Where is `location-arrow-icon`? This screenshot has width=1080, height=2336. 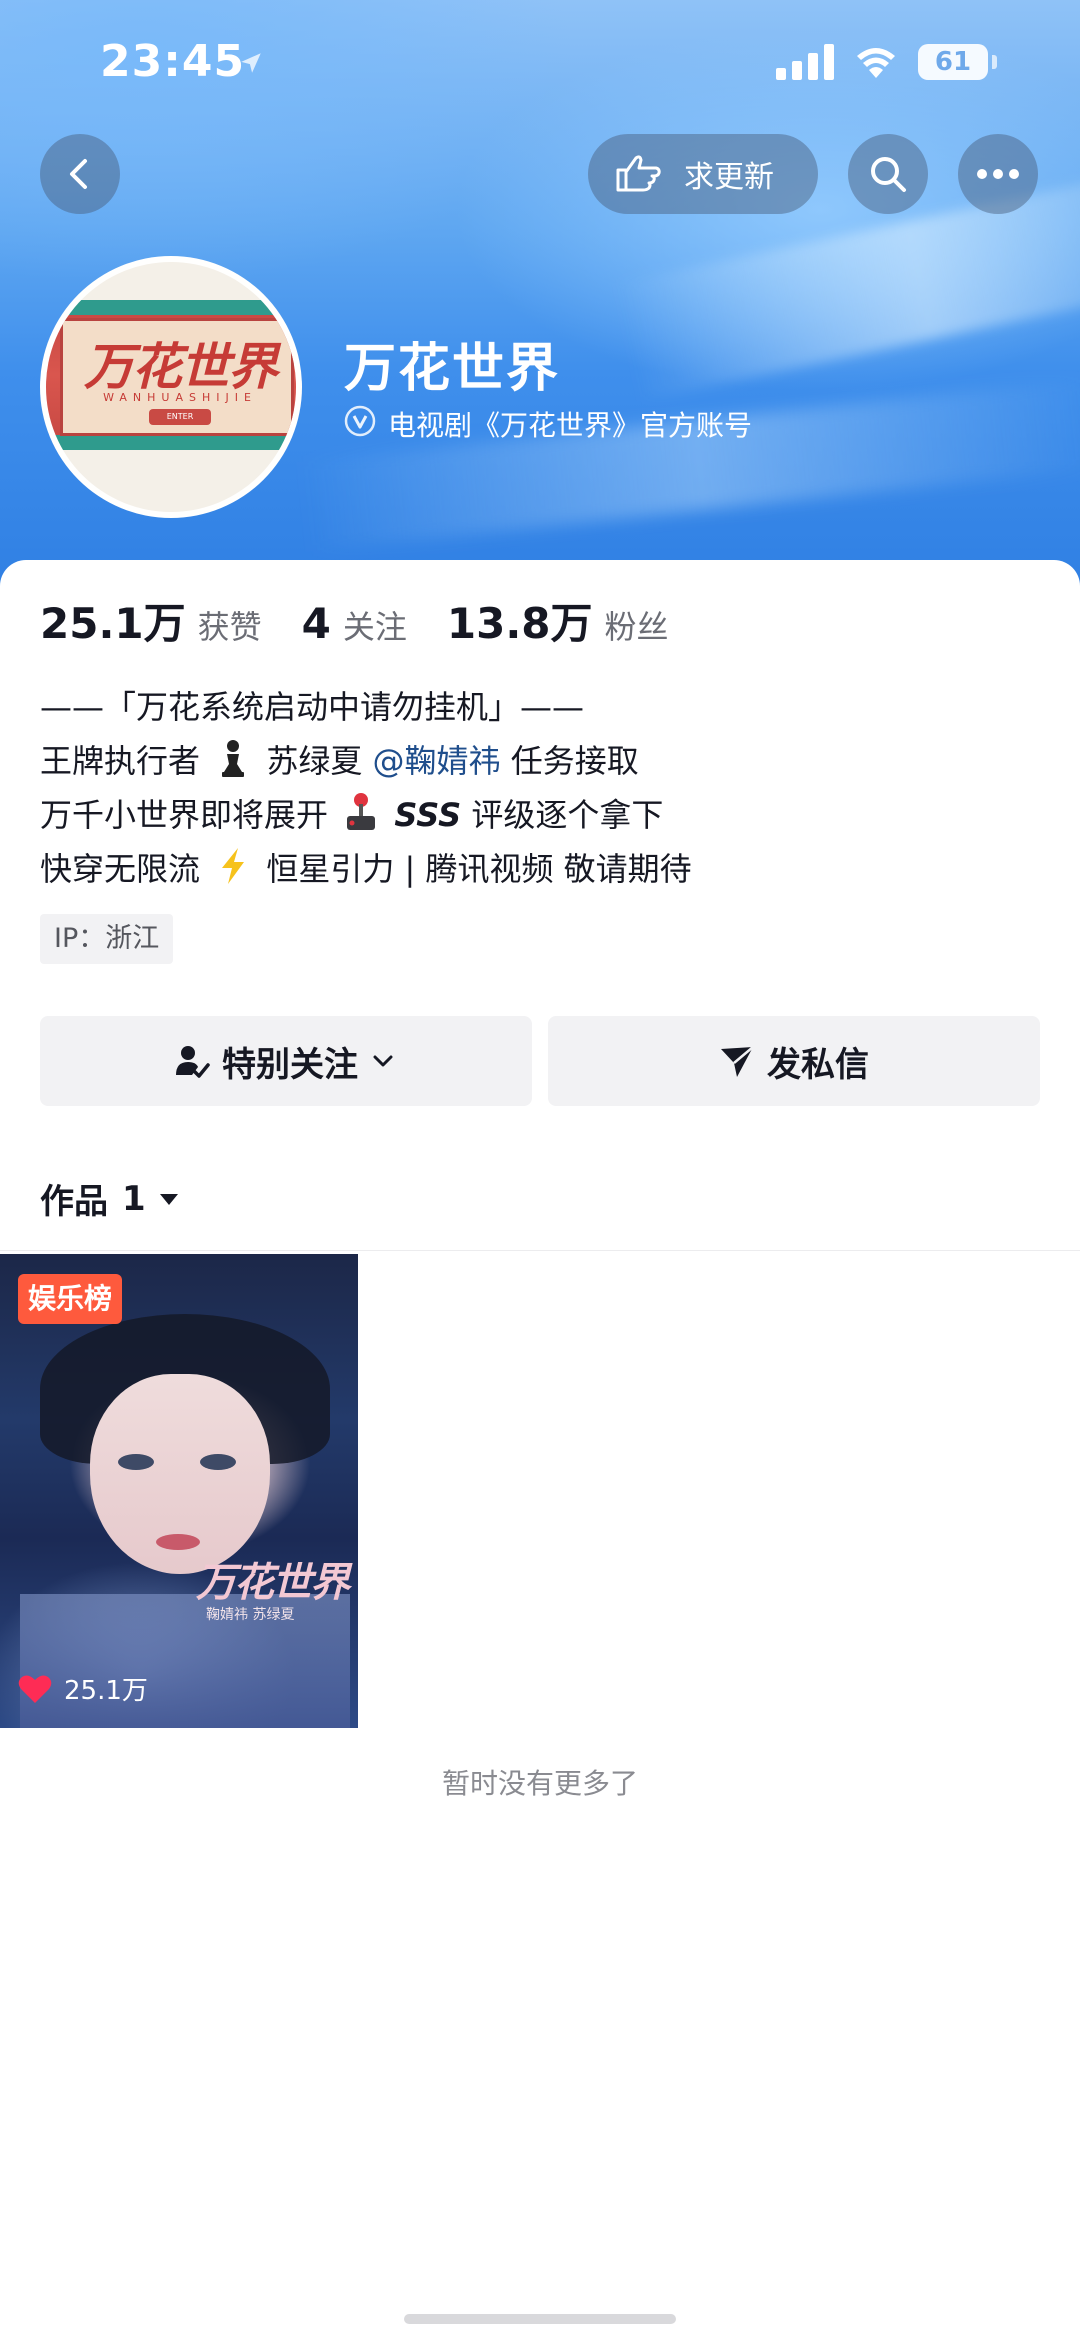
location-arrow-icon is located at coordinates (251, 63).